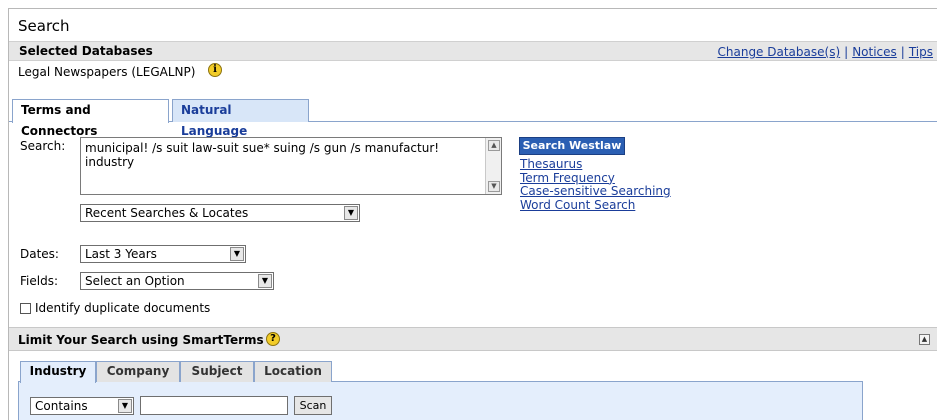  I want to click on word-count-search-link: Word Count Search, so click(595, 205).